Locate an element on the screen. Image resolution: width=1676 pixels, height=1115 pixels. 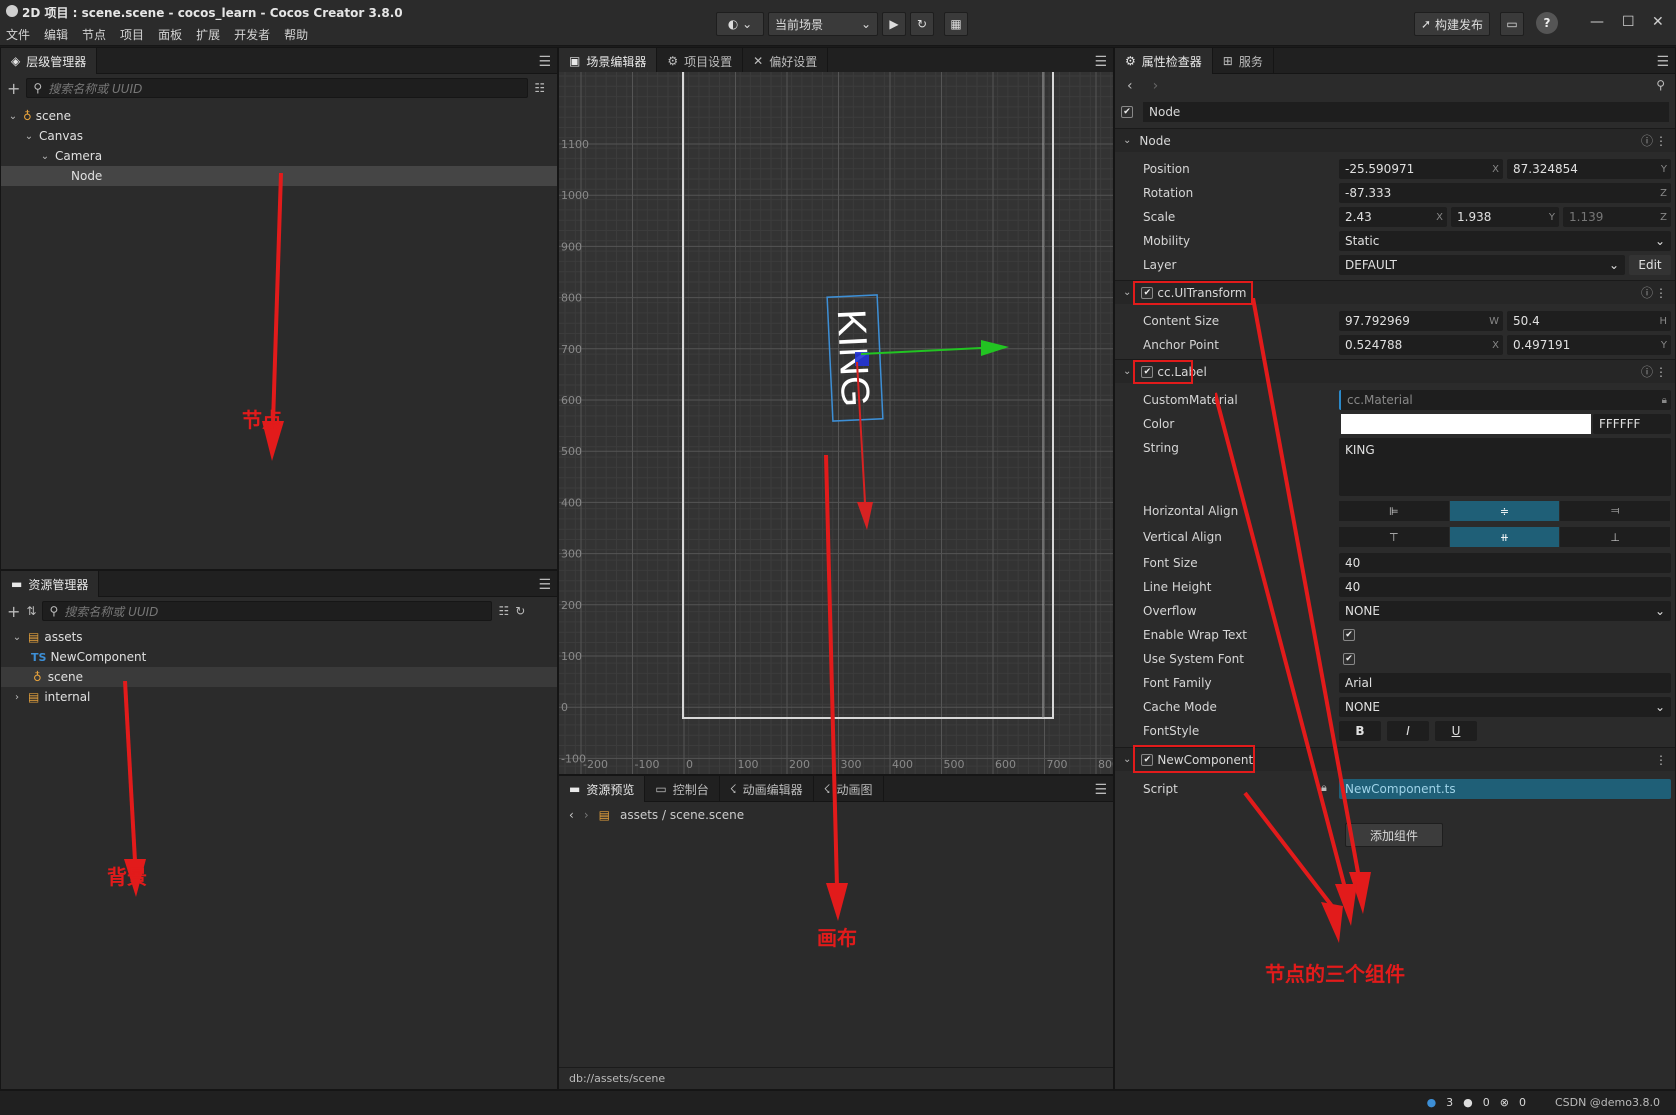
breadcrumb-root: assets is located at coordinates (639, 815).